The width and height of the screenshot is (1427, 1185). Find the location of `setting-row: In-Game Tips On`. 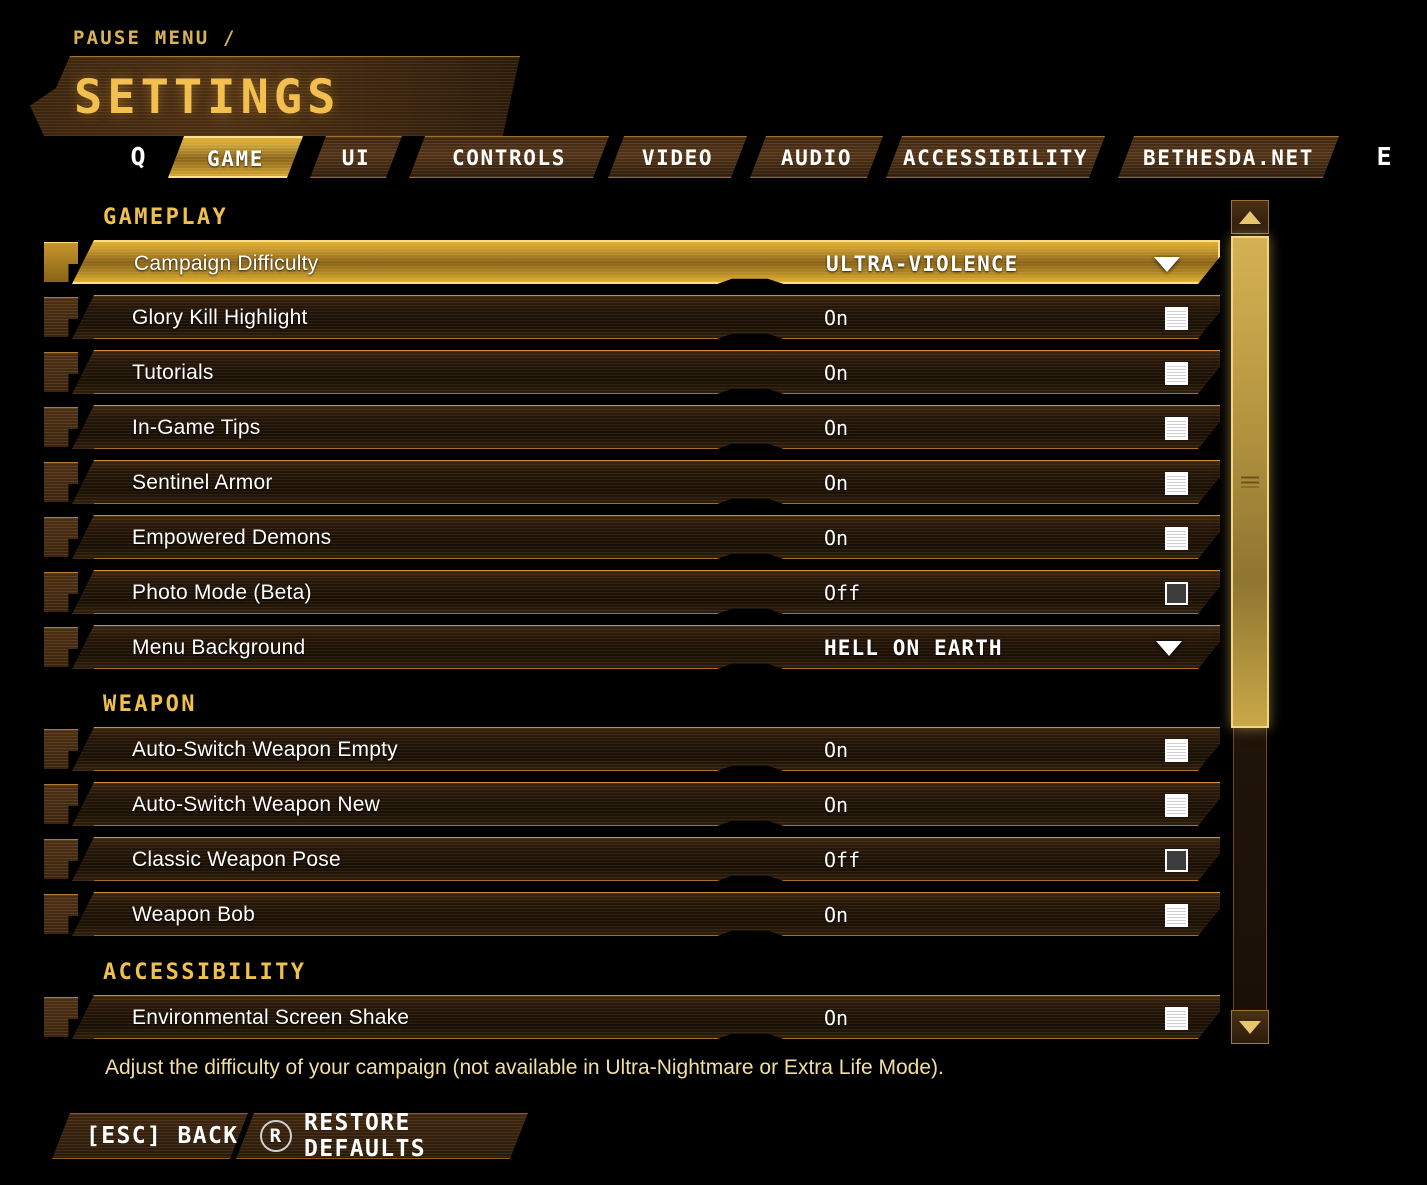

setting-row: In-Game Tips On is located at coordinates (632, 427).